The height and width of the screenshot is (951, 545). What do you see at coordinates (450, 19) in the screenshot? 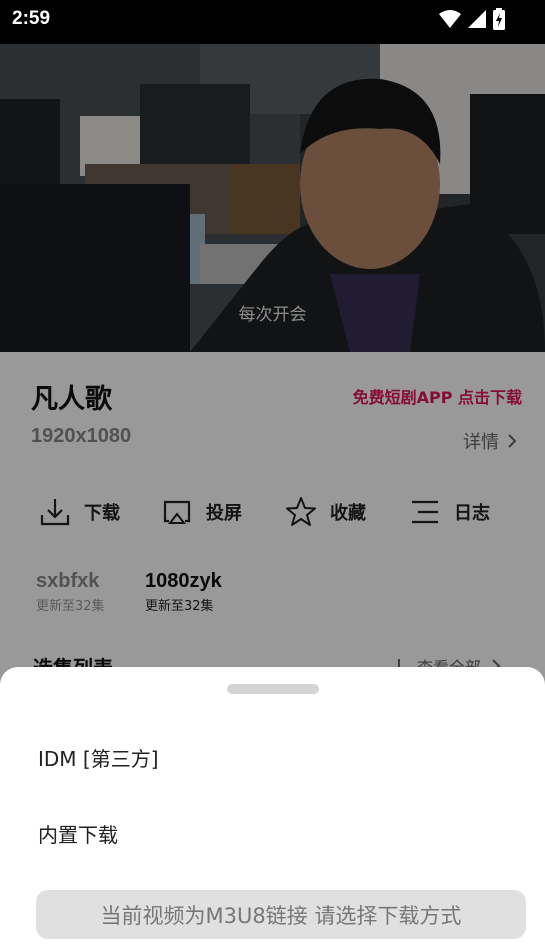
I see `wifi-icon` at bounding box center [450, 19].